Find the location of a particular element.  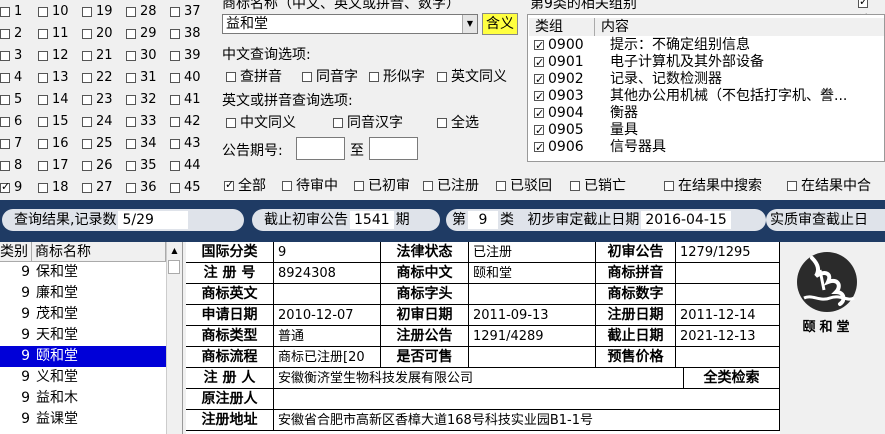

class-checkbox-18: 18 is located at coordinates (53, 187).